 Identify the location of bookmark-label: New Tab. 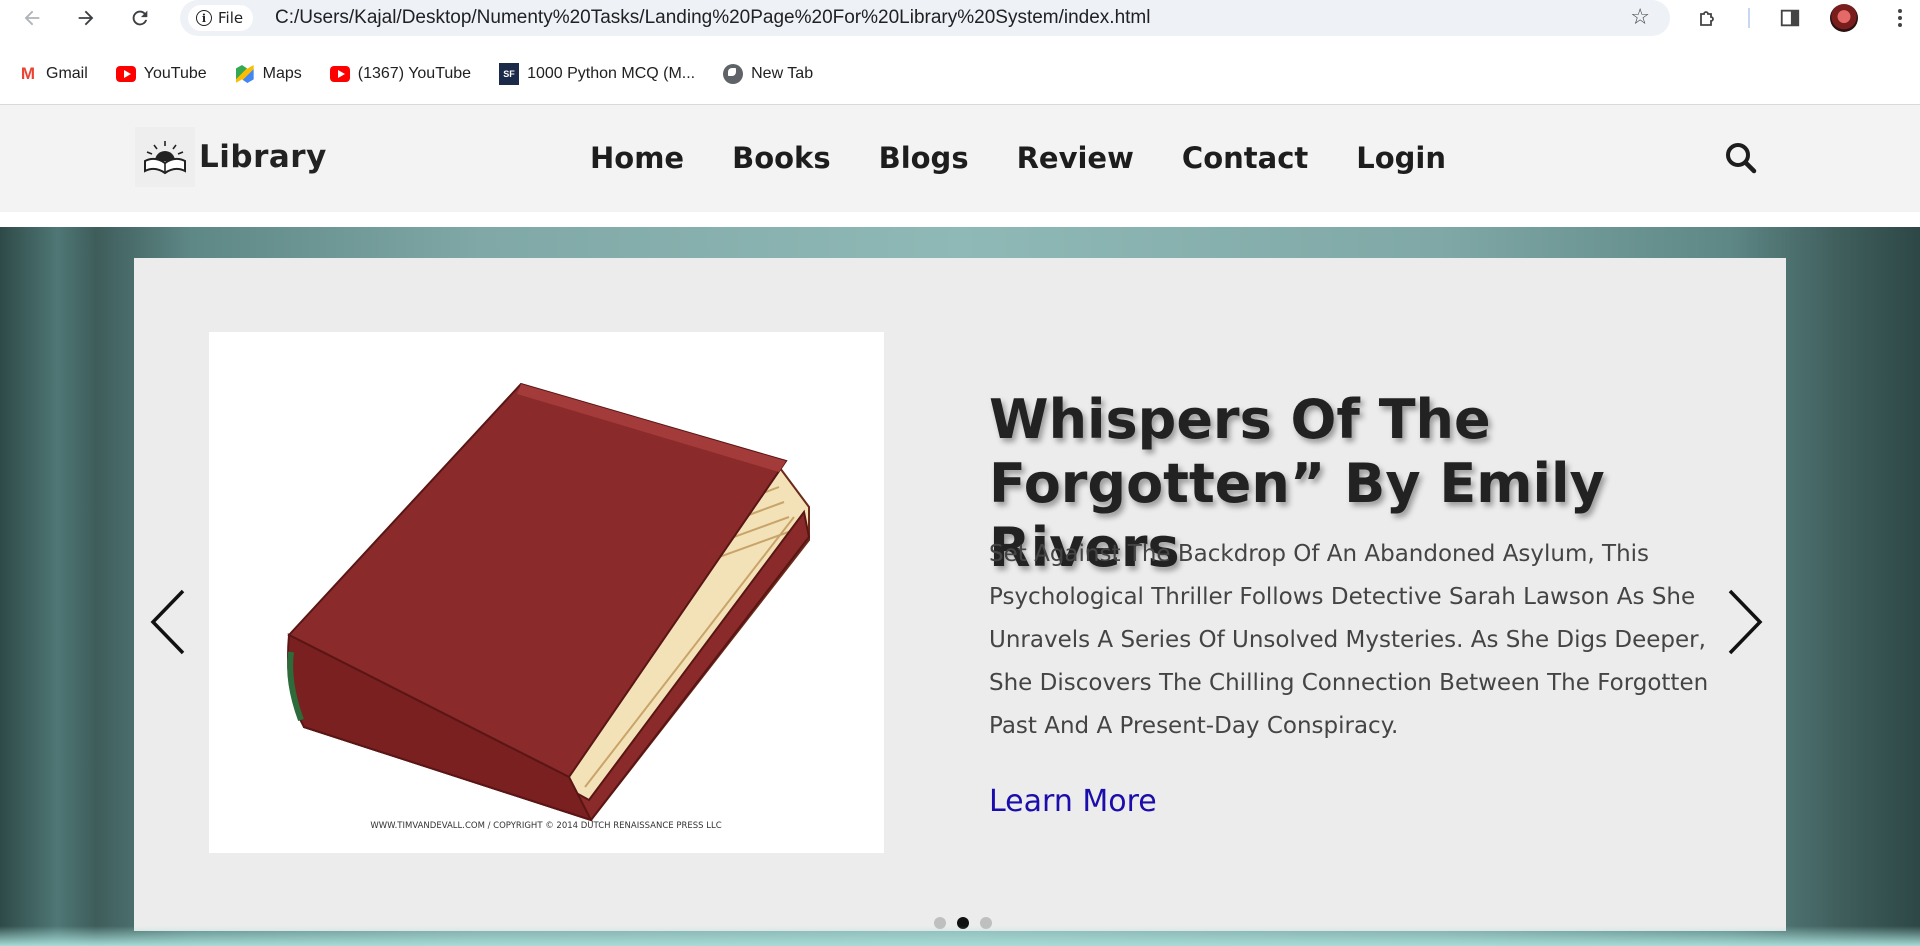
(782, 73).